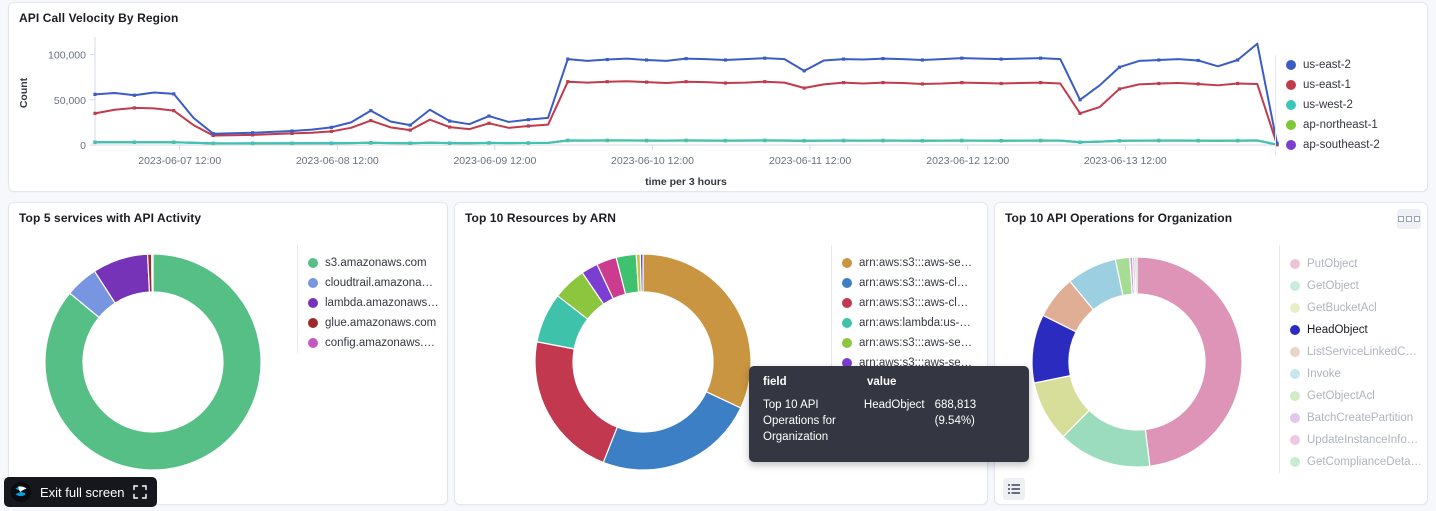 The width and height of the screenshot is (1436, 511). What do you see at coordinates (810, 161) in the screenshot?
I see `svg-text: 2023-06-11 12:00` at bounding box center [810, 161].